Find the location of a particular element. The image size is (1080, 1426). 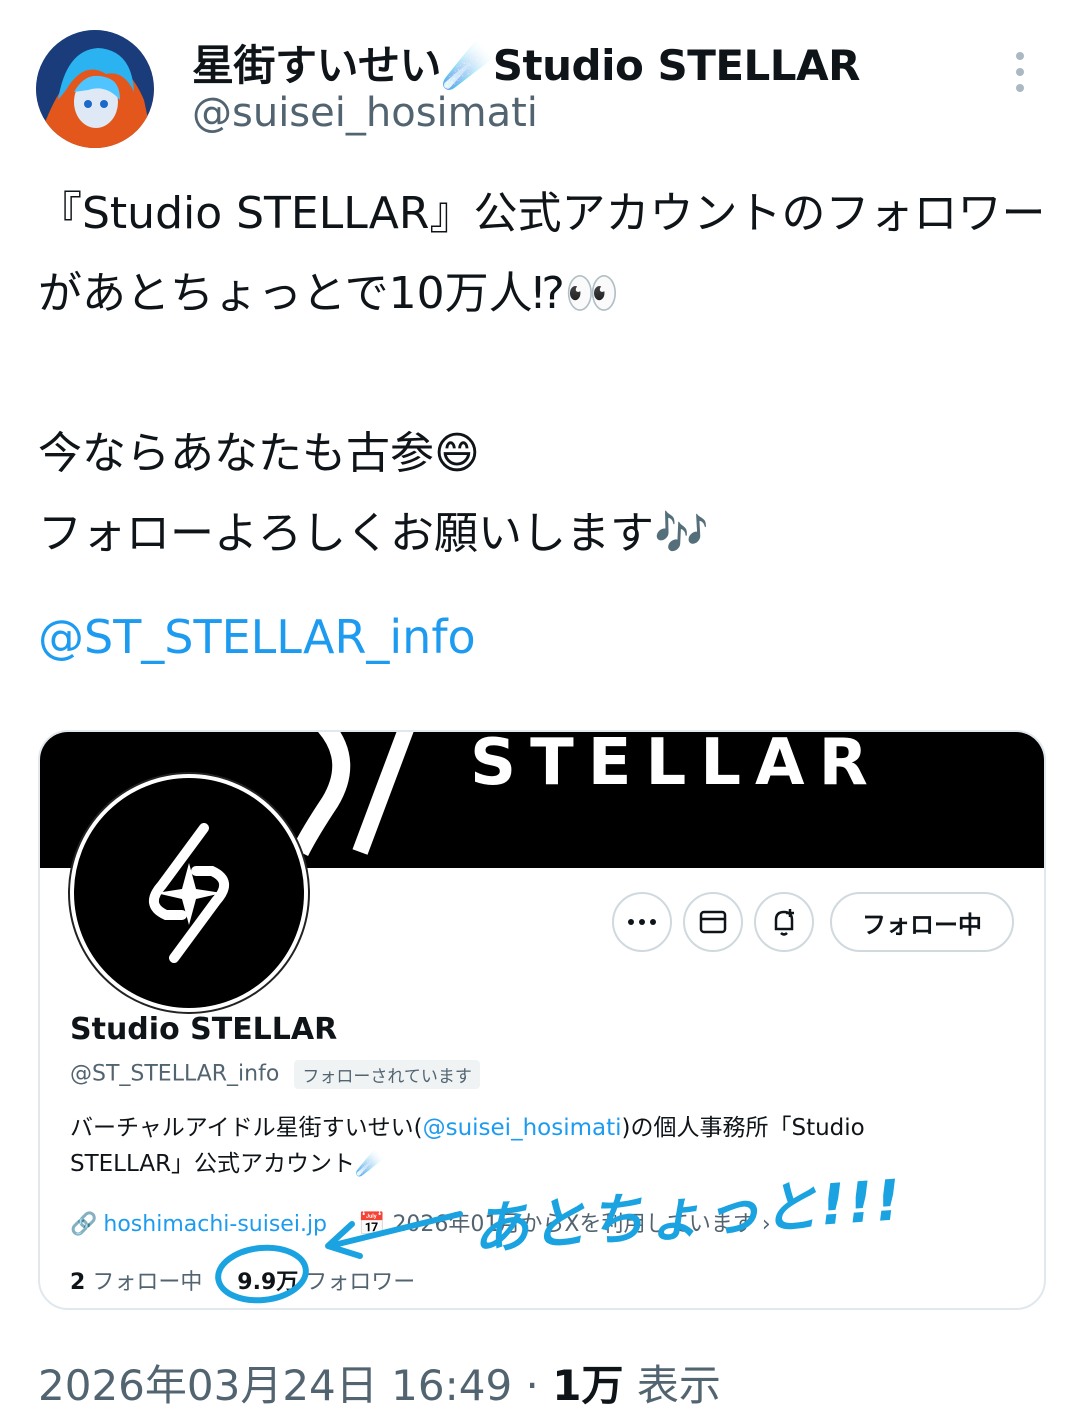

views-count: 1万 is located at coordinates (588, 1385).